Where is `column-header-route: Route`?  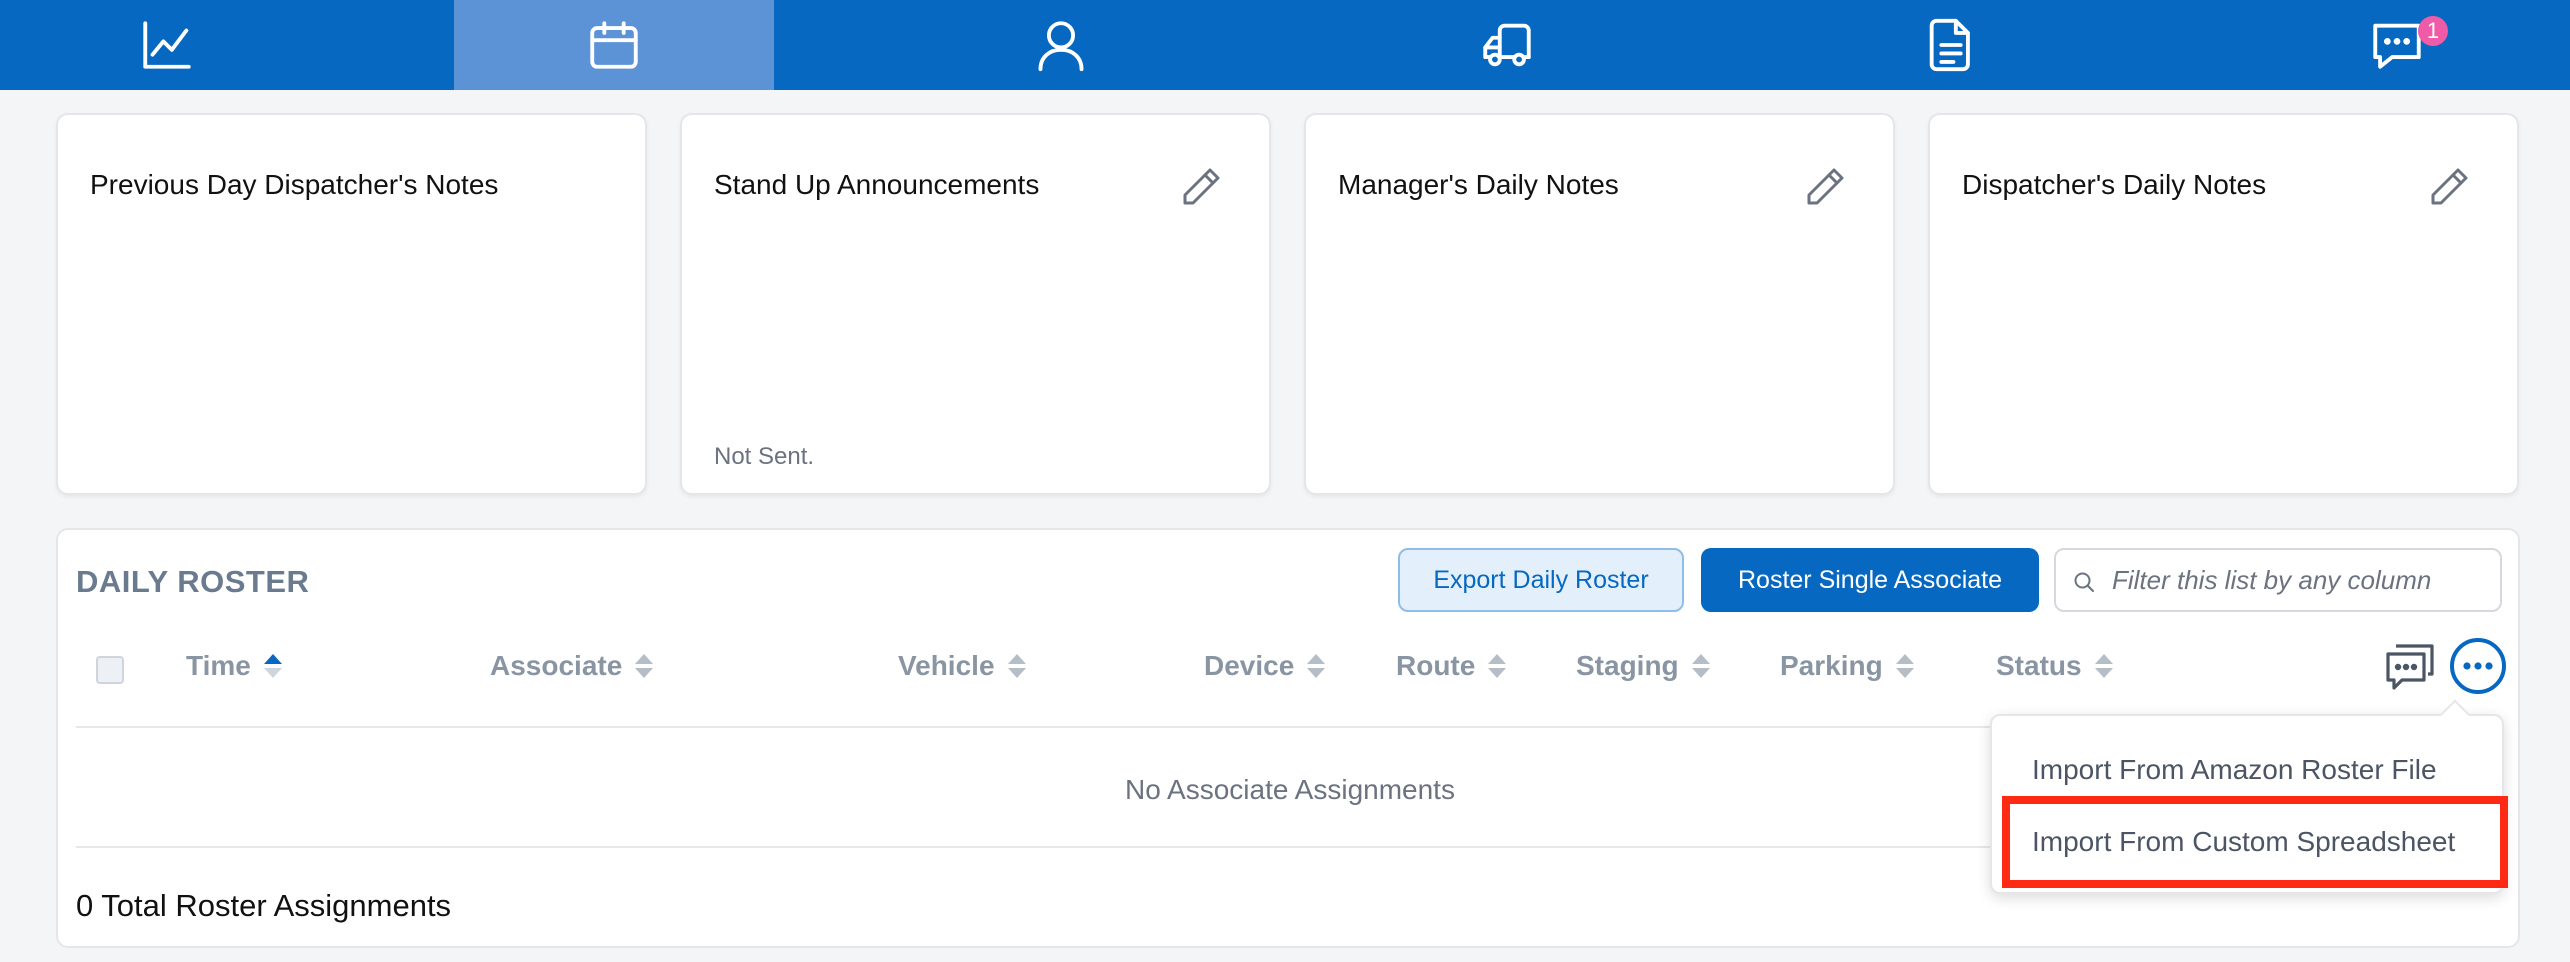 column-header-route: Route is located at coordinates (1451, 666).